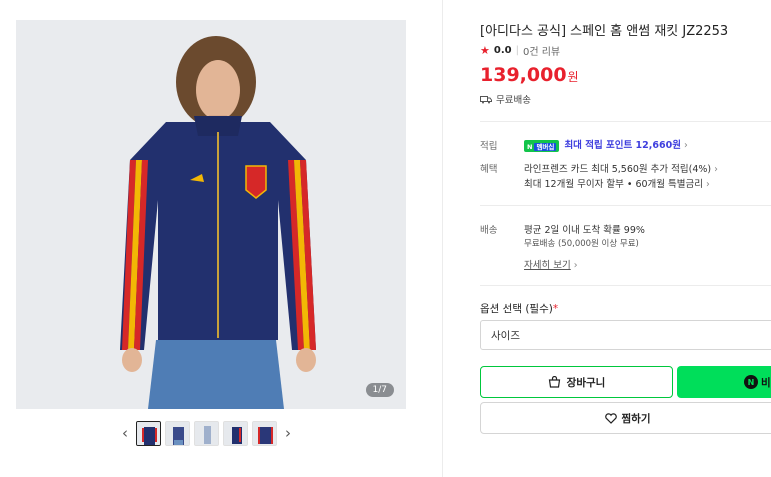  Describe the element at coordinates (485, 50) in the screenshot. I see `star-icon: ★` at that location.